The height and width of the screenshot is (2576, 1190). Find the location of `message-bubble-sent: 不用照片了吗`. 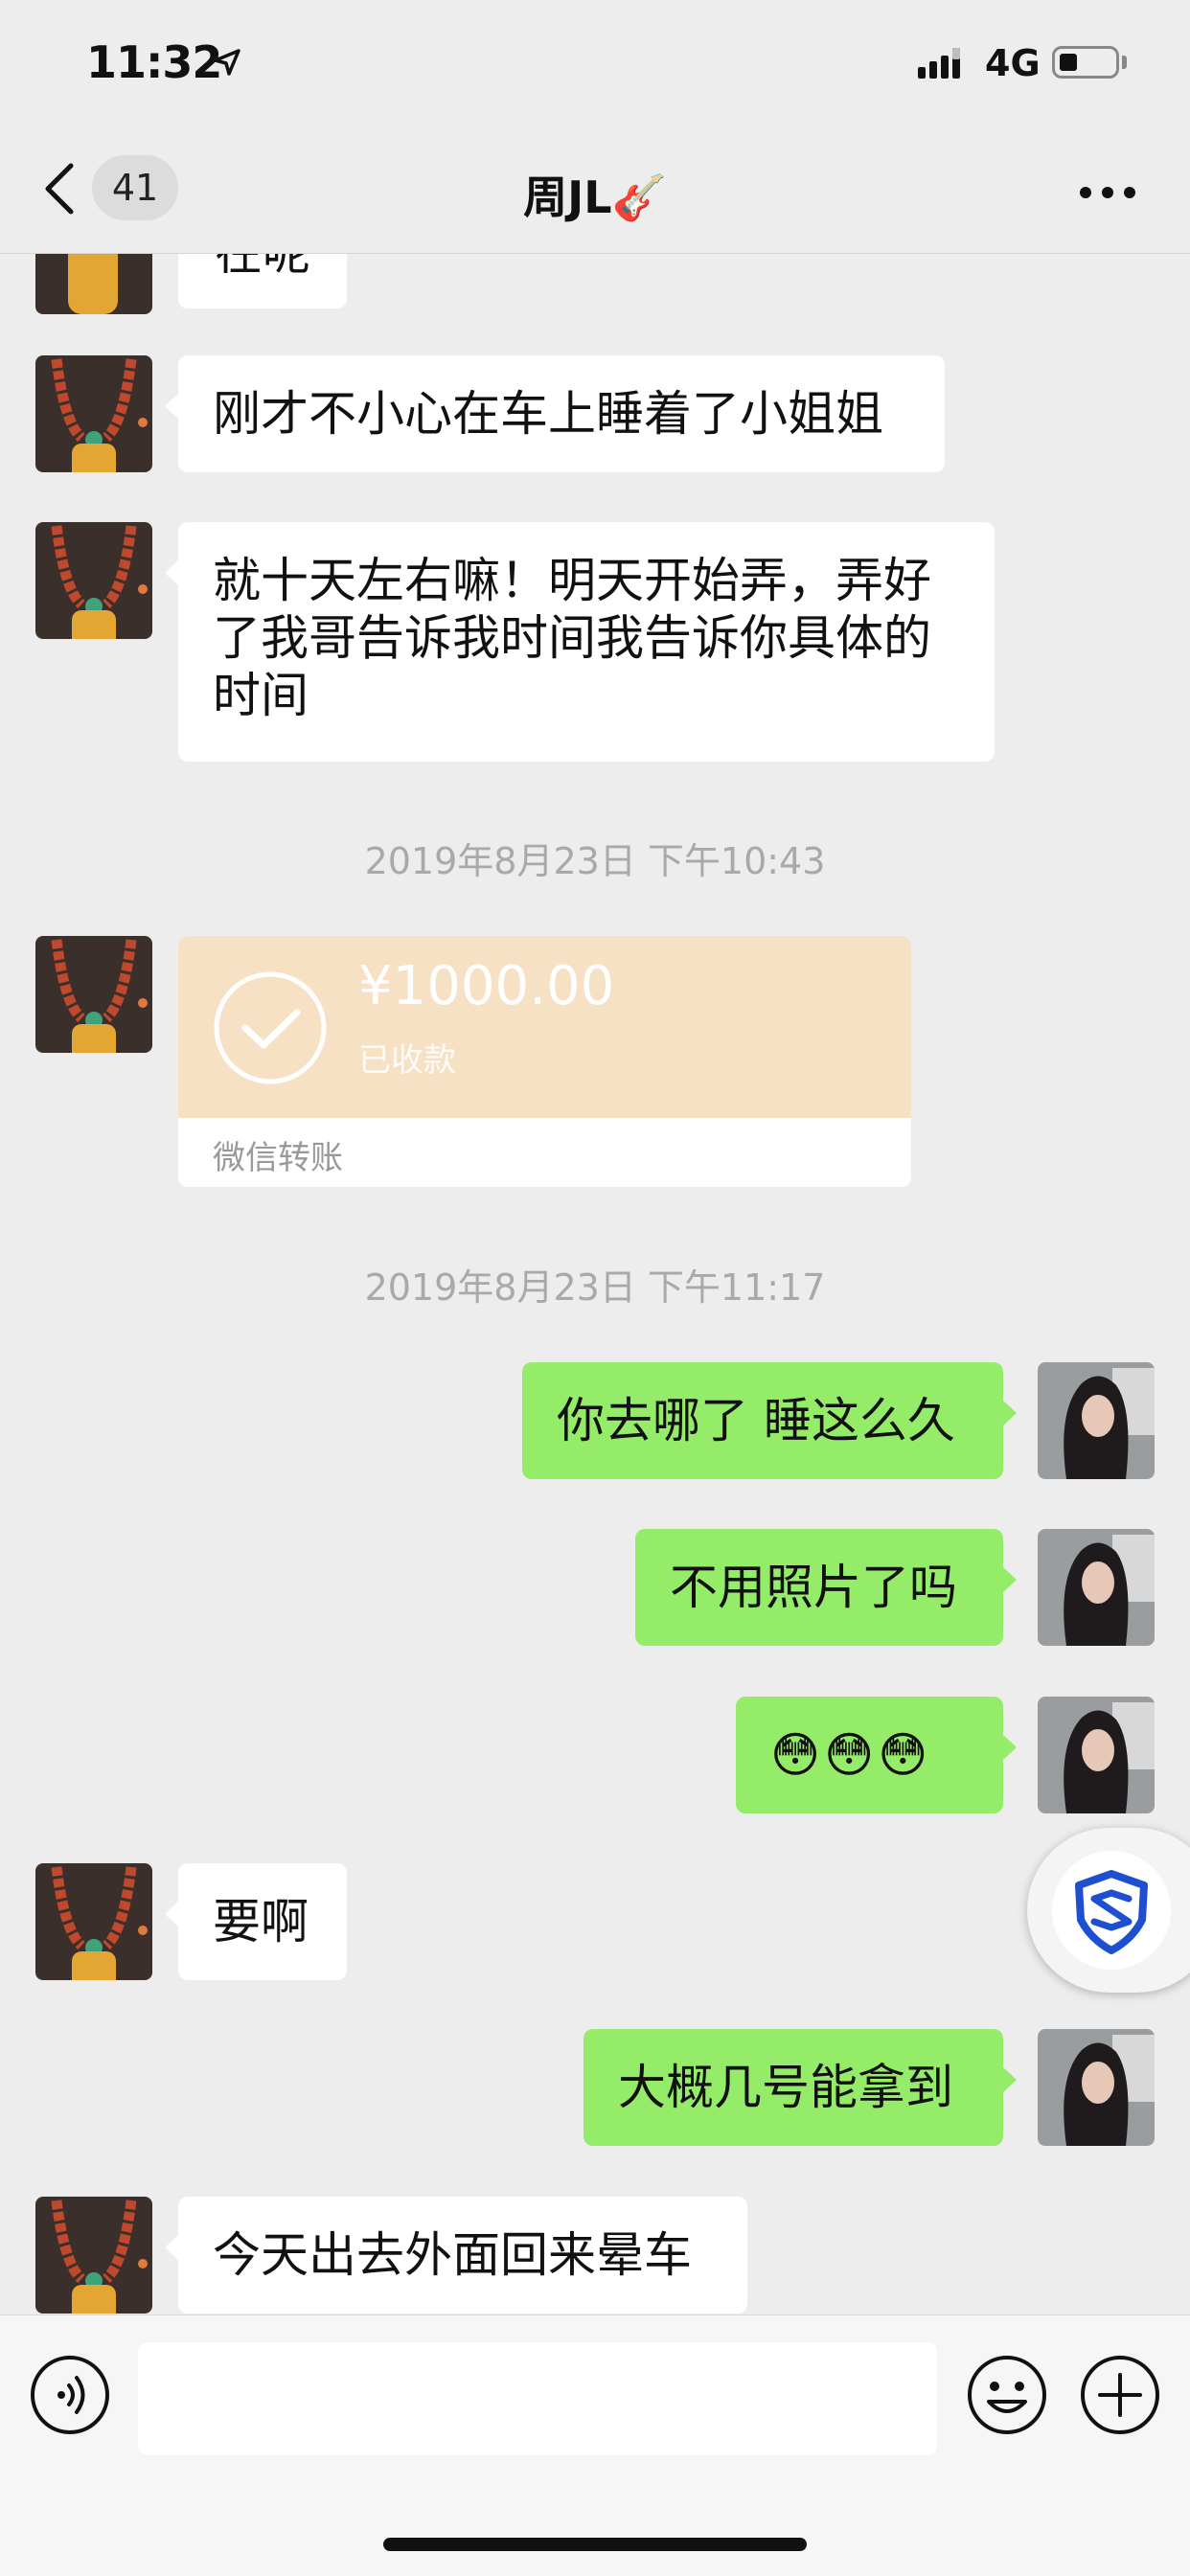

message-bubble-sent: 不用照片了吗 is located at coordinates (826, 1587).